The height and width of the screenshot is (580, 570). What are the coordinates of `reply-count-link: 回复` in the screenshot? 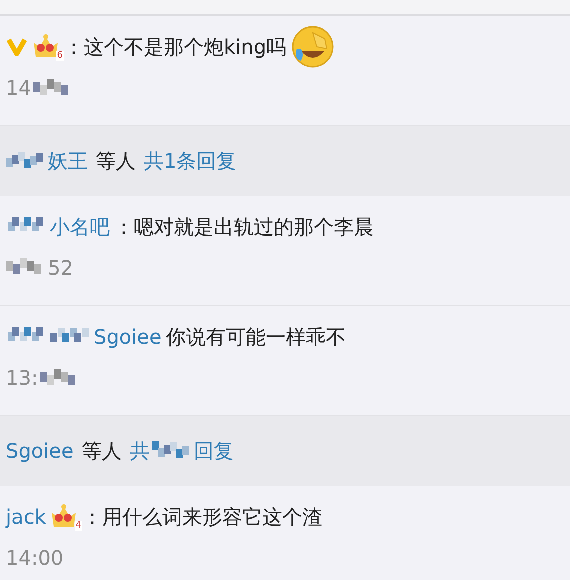 It's located at (214, 451).